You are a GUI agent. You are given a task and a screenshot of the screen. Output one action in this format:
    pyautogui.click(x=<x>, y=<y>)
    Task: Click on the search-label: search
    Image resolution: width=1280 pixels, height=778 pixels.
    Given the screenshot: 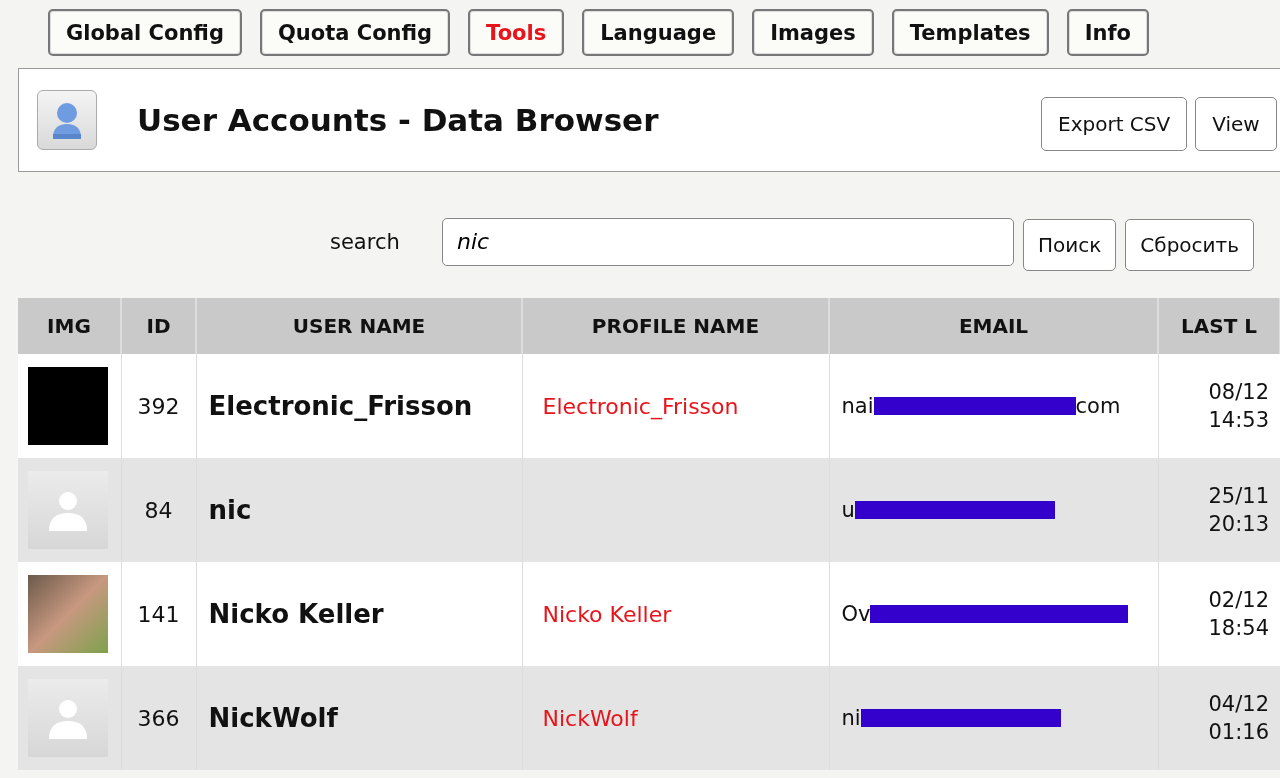 What is the action you would take?
    pyautogui.click(x=365, y=241)
    